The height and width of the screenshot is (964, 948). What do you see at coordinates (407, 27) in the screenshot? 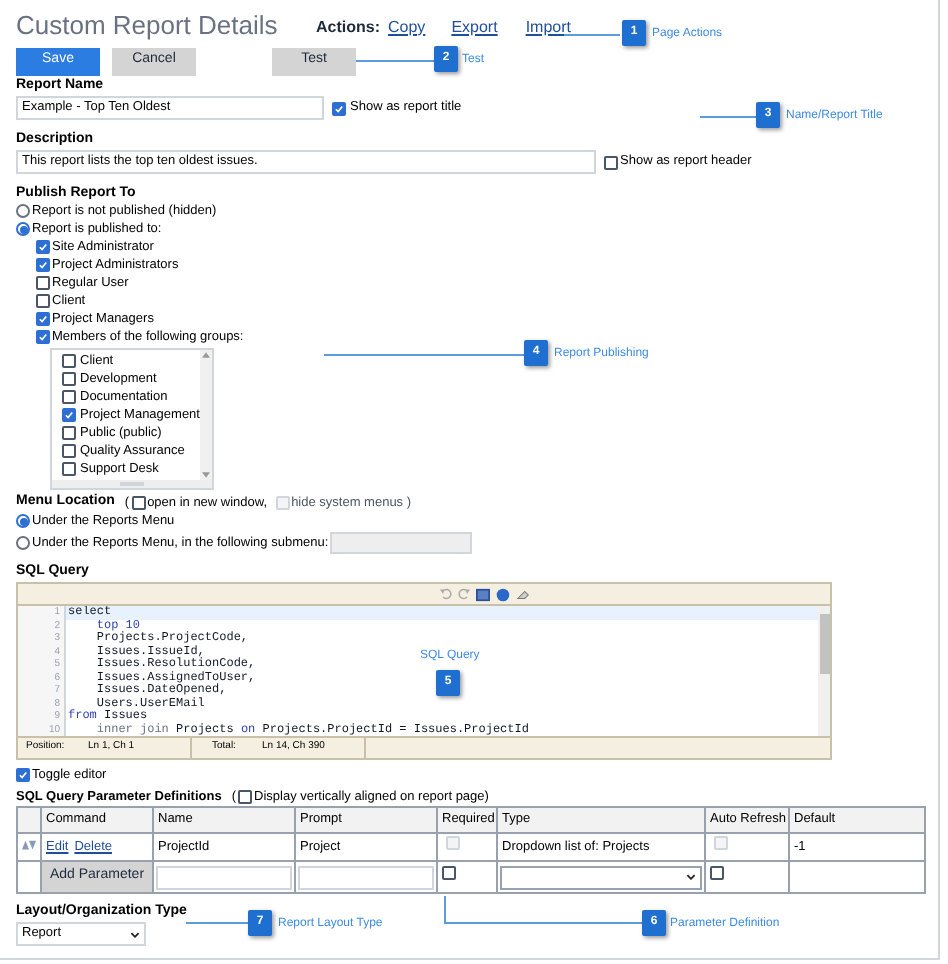
I see `action-link: Copy` at bounding box center [407, 27].